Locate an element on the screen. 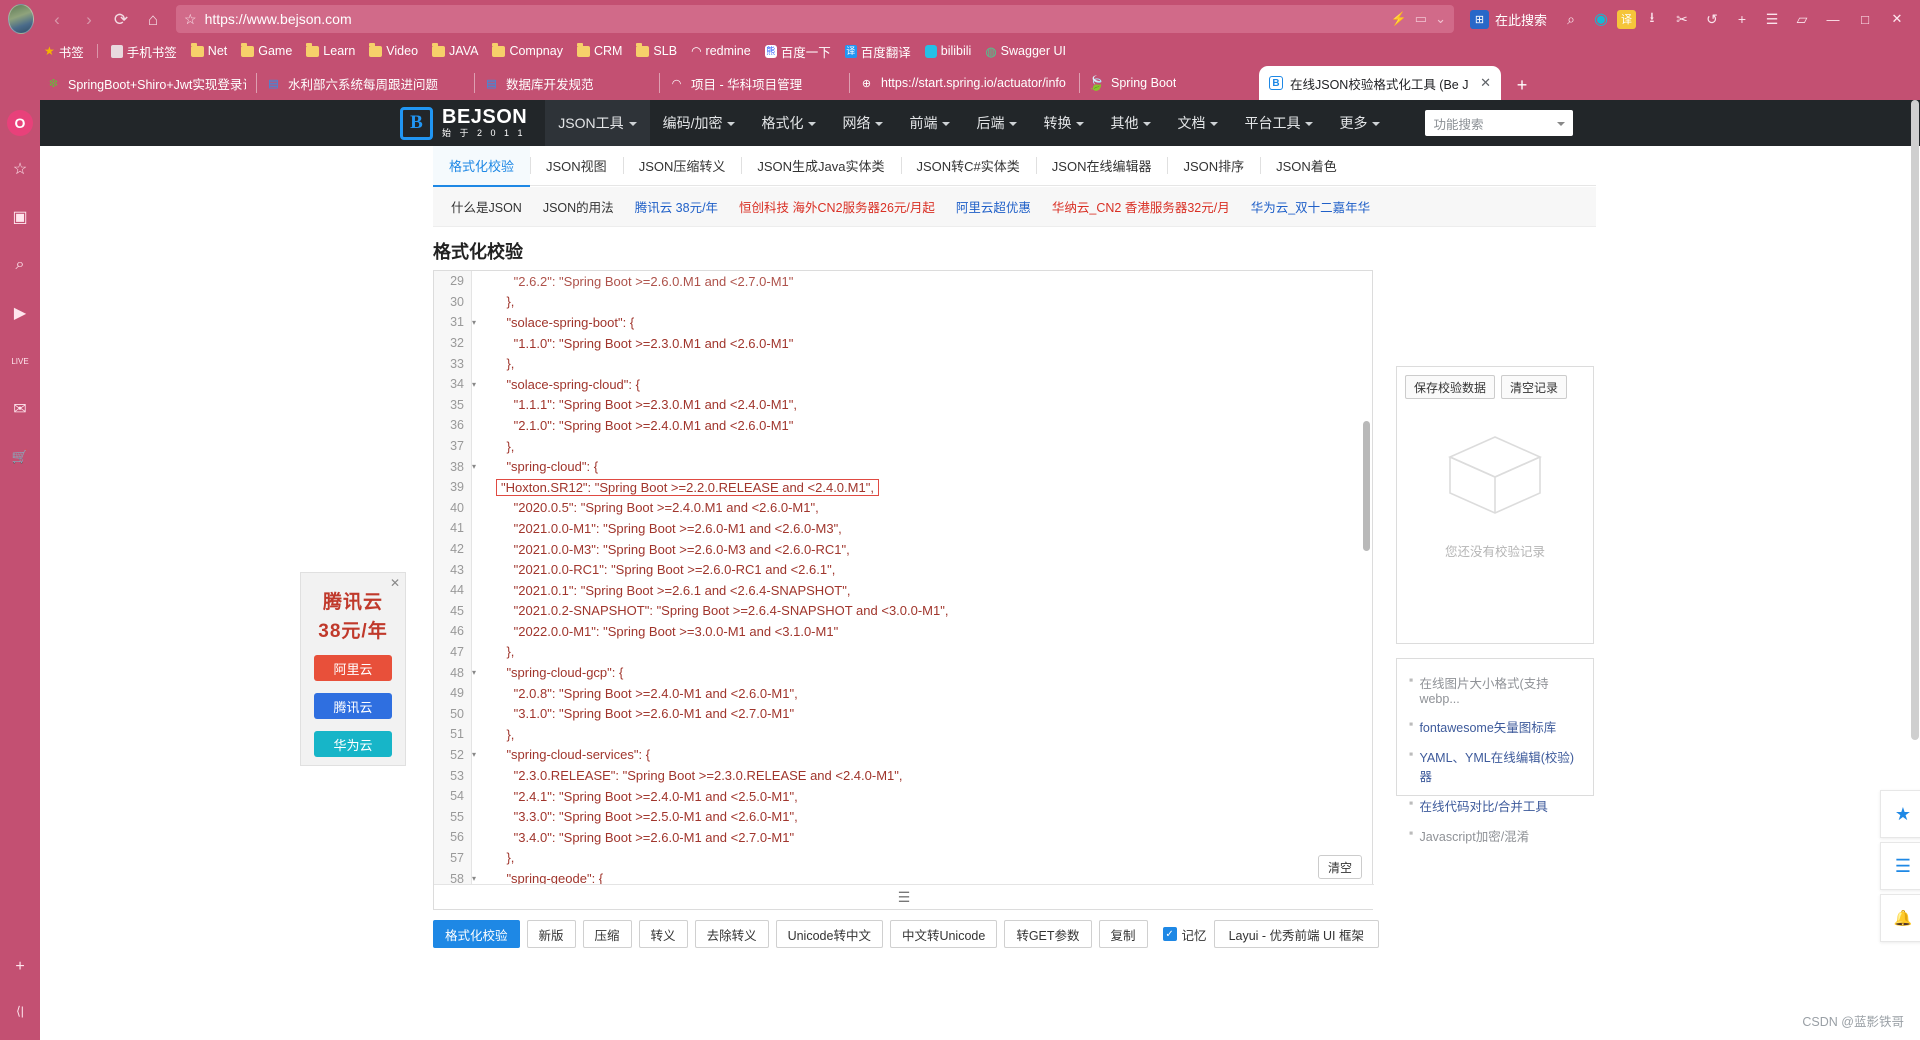  compress-button: 压缩 is located at coordinates (607, 934).